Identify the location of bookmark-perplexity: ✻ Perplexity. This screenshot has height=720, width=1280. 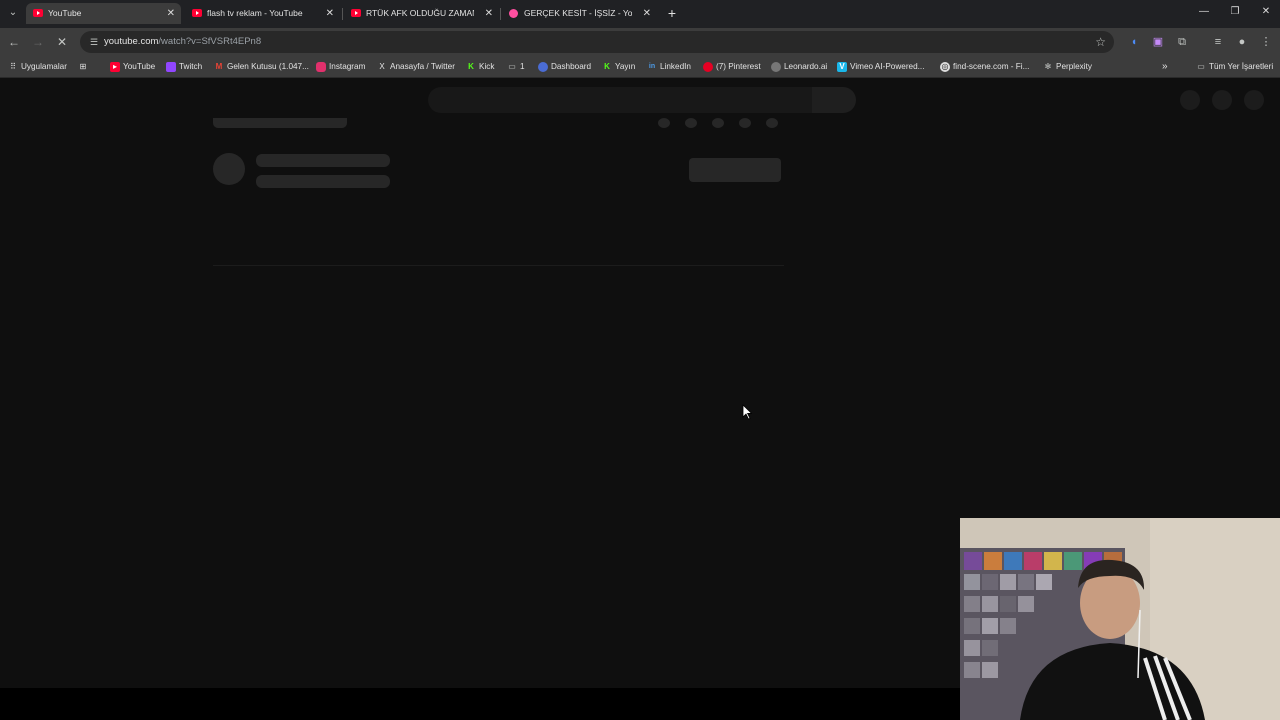
(1067, 67).